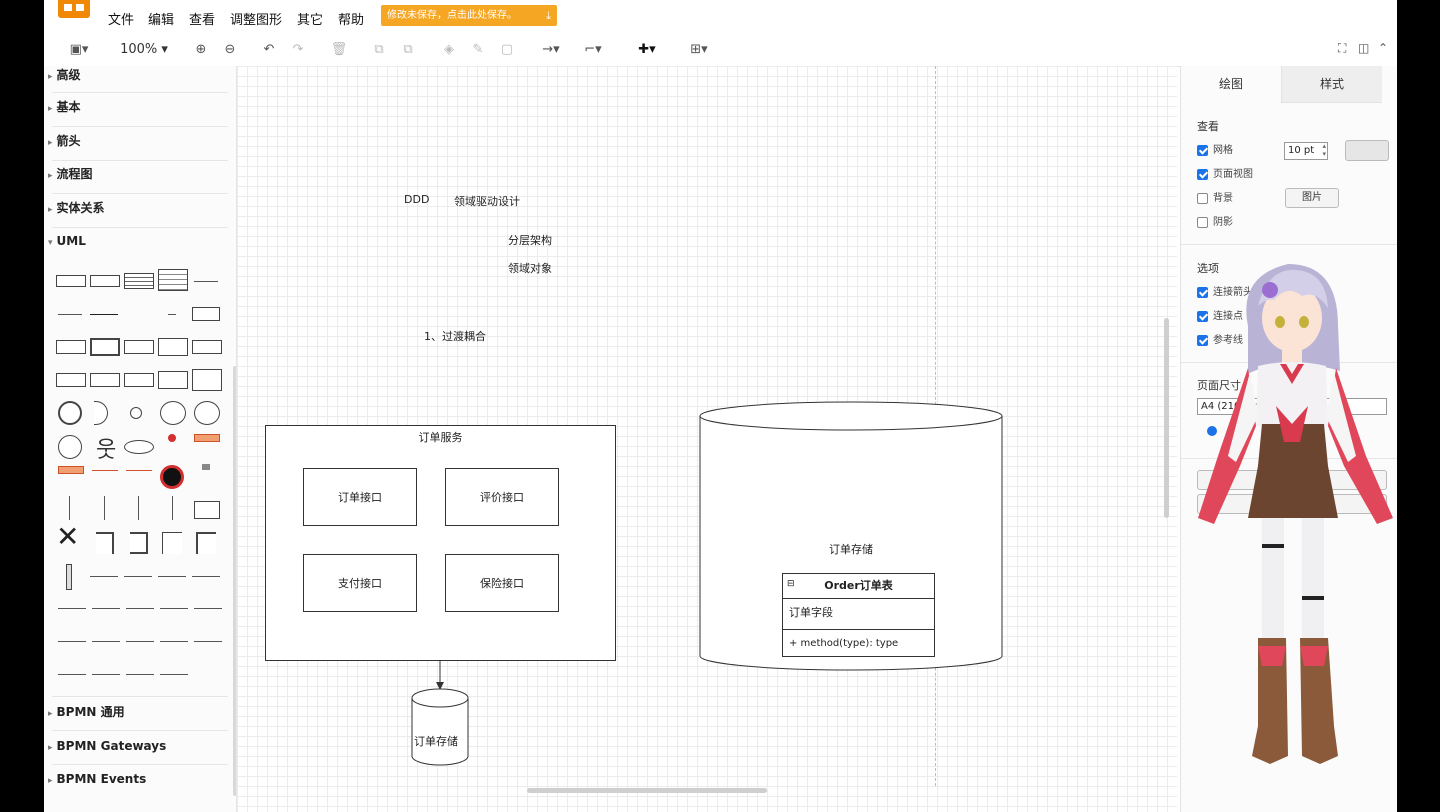 The image size is (1440, 812). I want to click on section-entity-relation: ▸ 实体关系, so click(76, 208).